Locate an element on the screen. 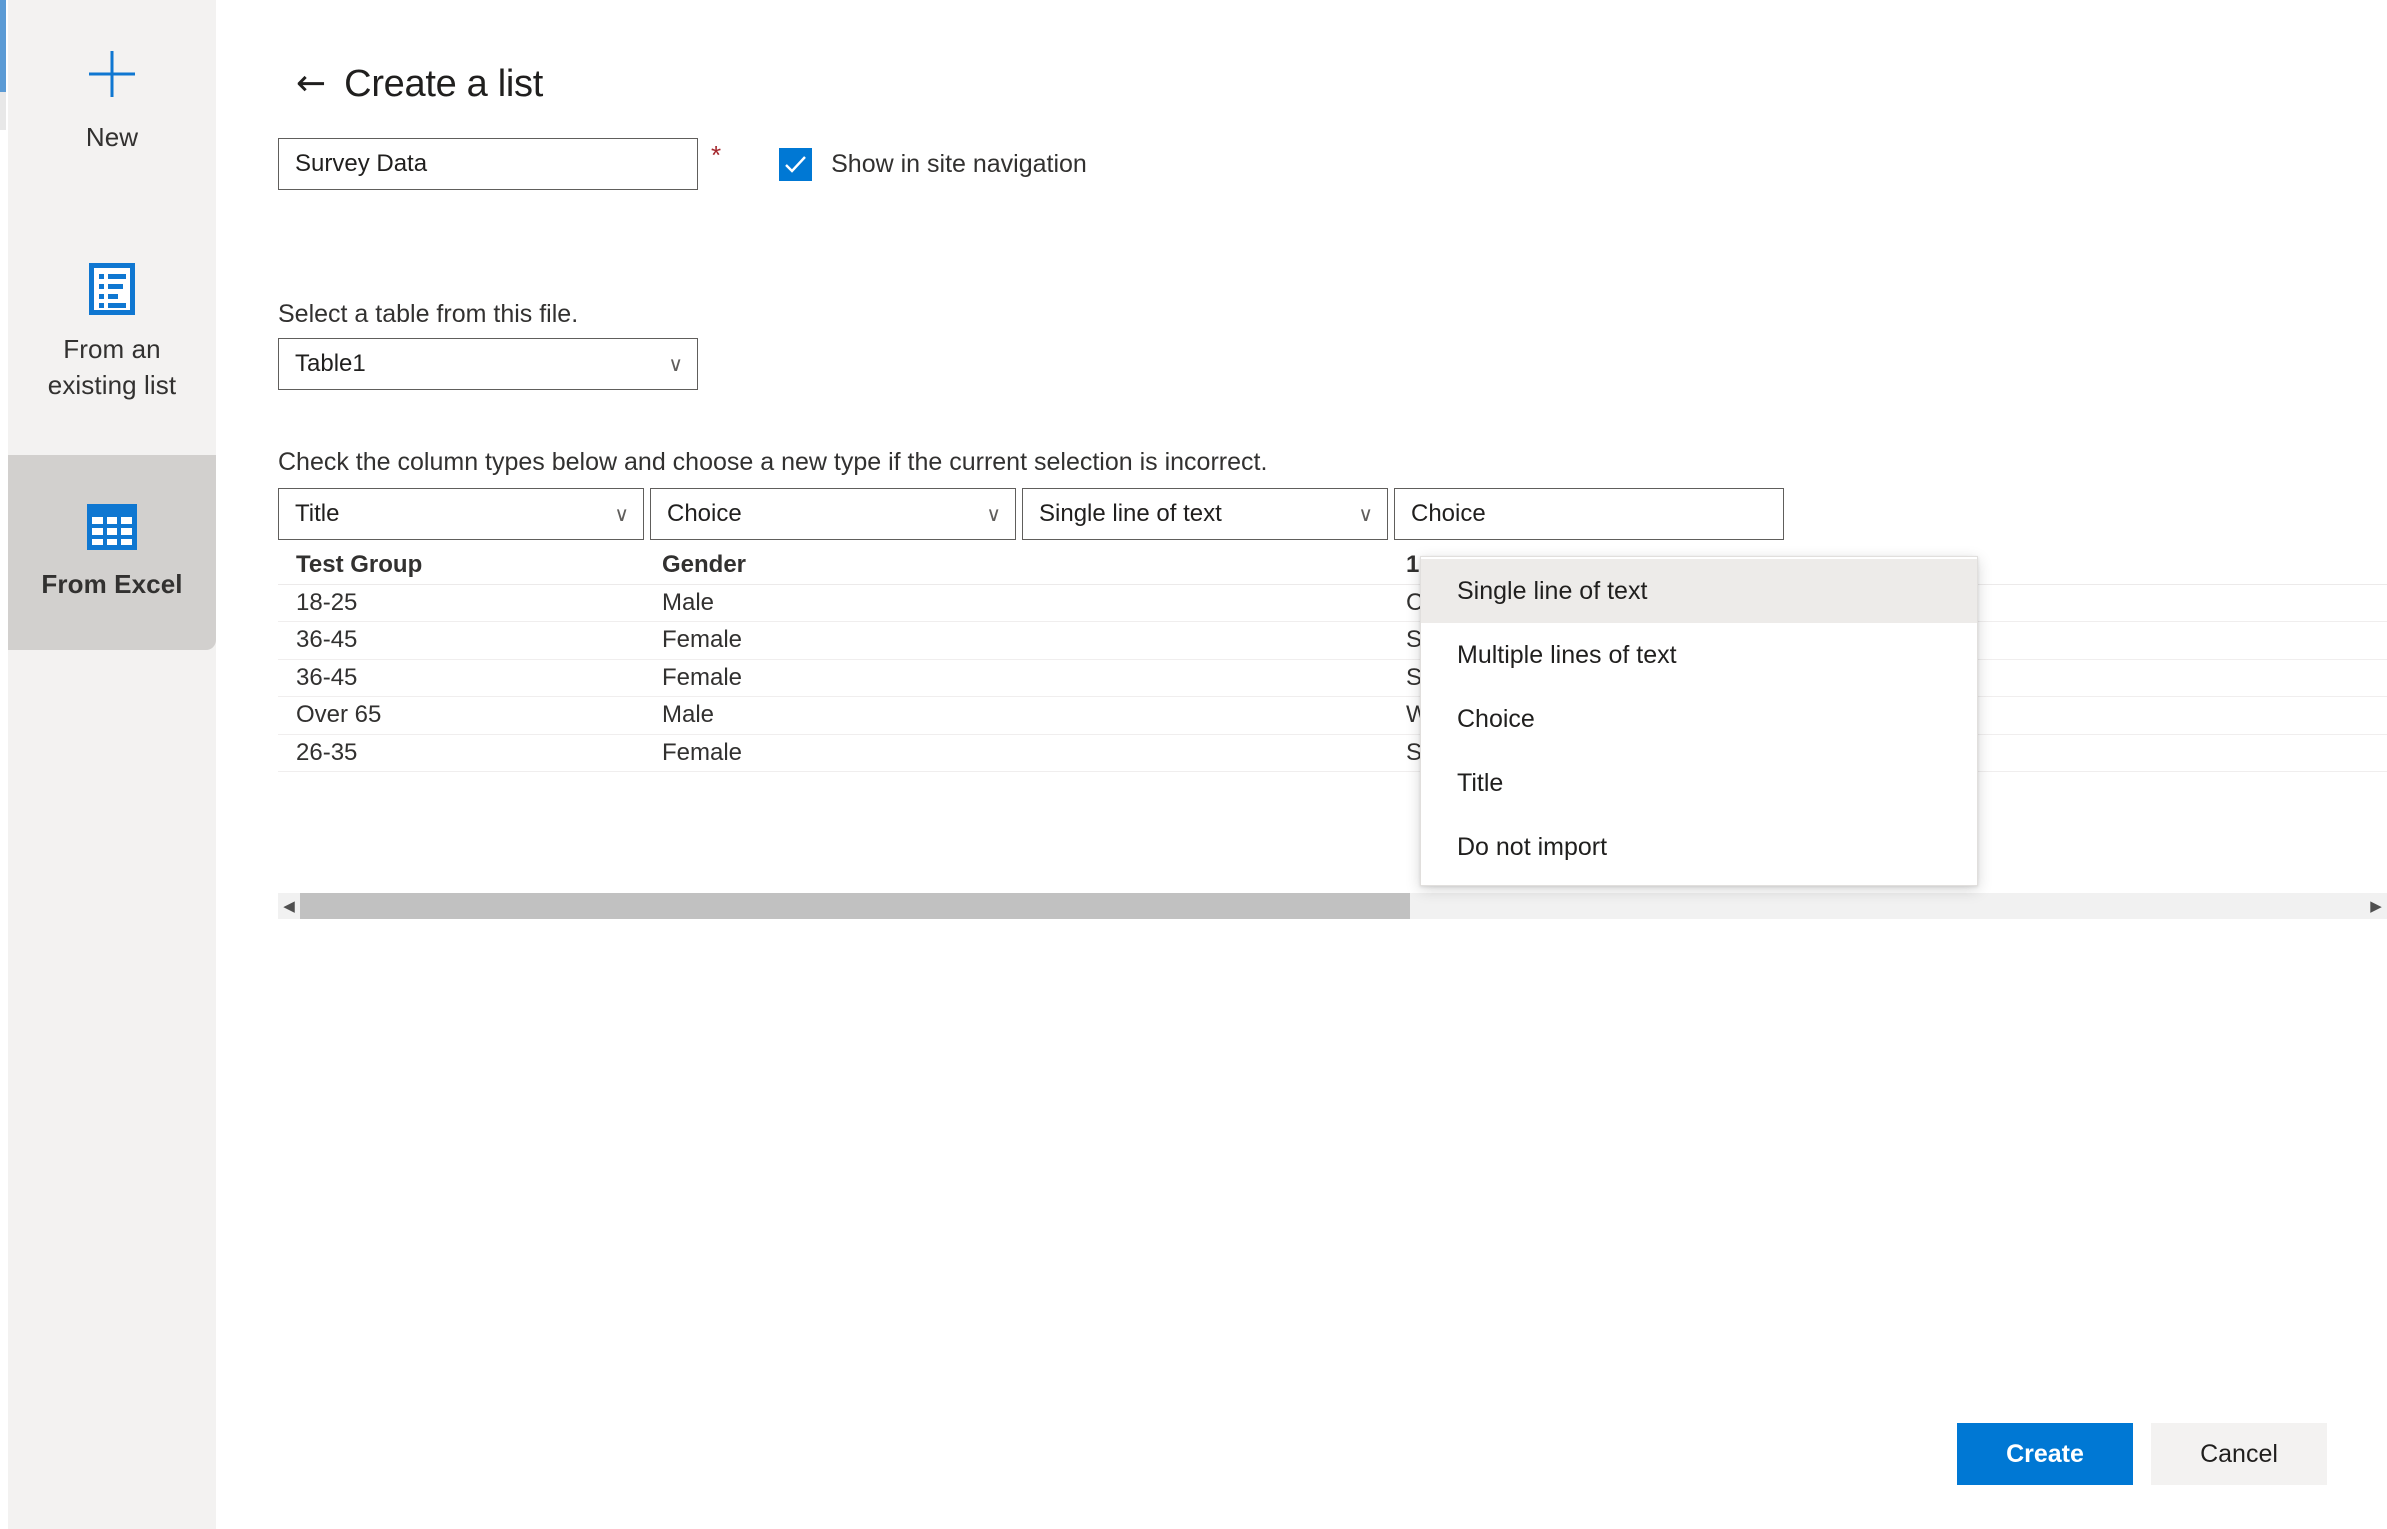  column-type-dropdown-0: Title ∨ is located at coordinates (461, 514).